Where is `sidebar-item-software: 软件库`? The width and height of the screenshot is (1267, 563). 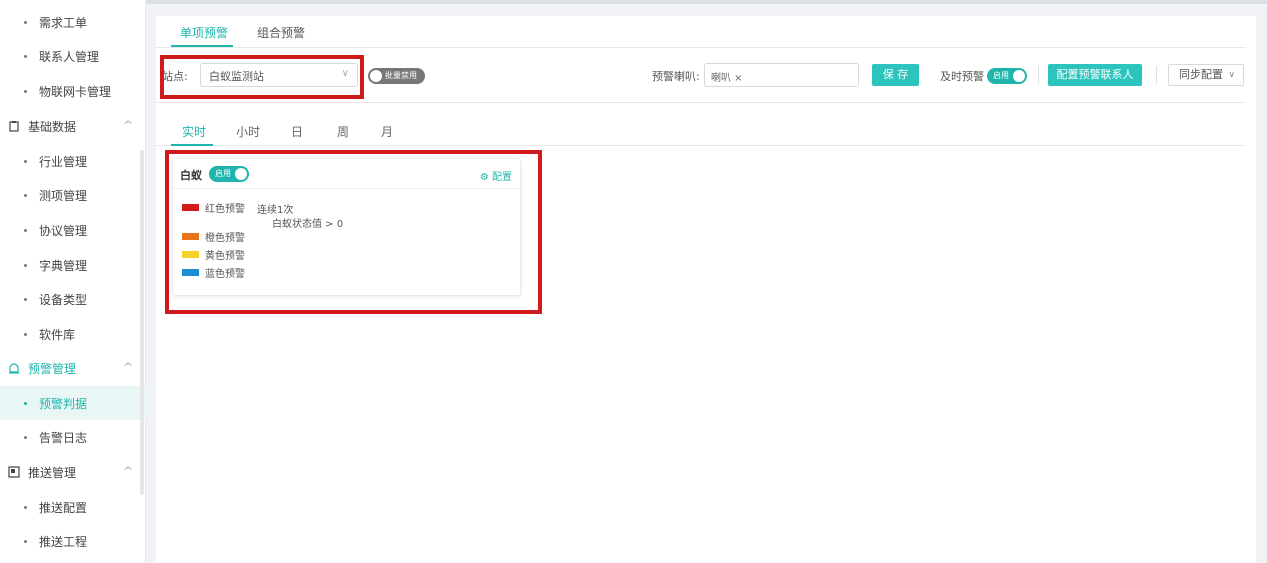 sidebar-item-software: 软件库 is located at coordinates (73, 334).